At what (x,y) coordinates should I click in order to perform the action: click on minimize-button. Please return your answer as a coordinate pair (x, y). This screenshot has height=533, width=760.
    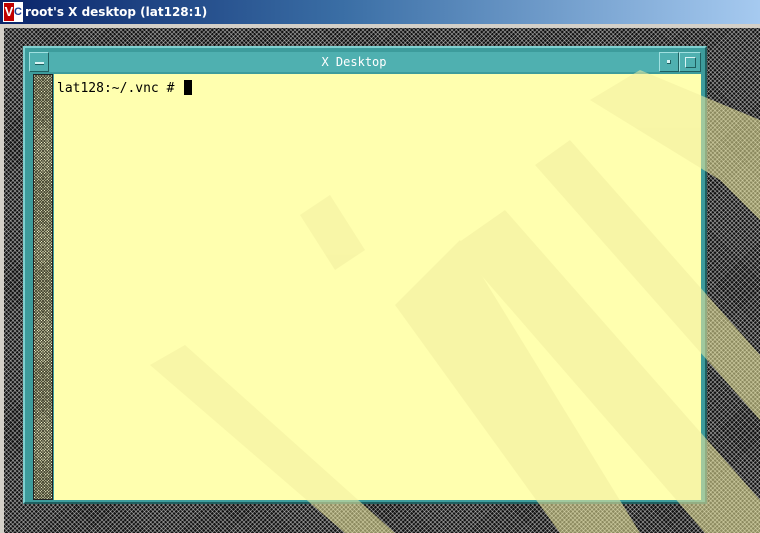
    Looking at the image, I should click on (669, 62).